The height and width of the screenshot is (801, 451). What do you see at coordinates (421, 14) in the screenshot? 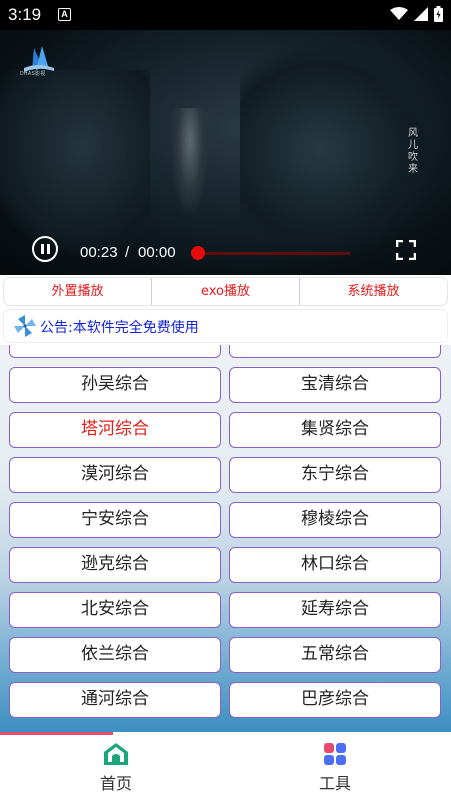
I see `signal-icon` at bounding box center [421, 14].